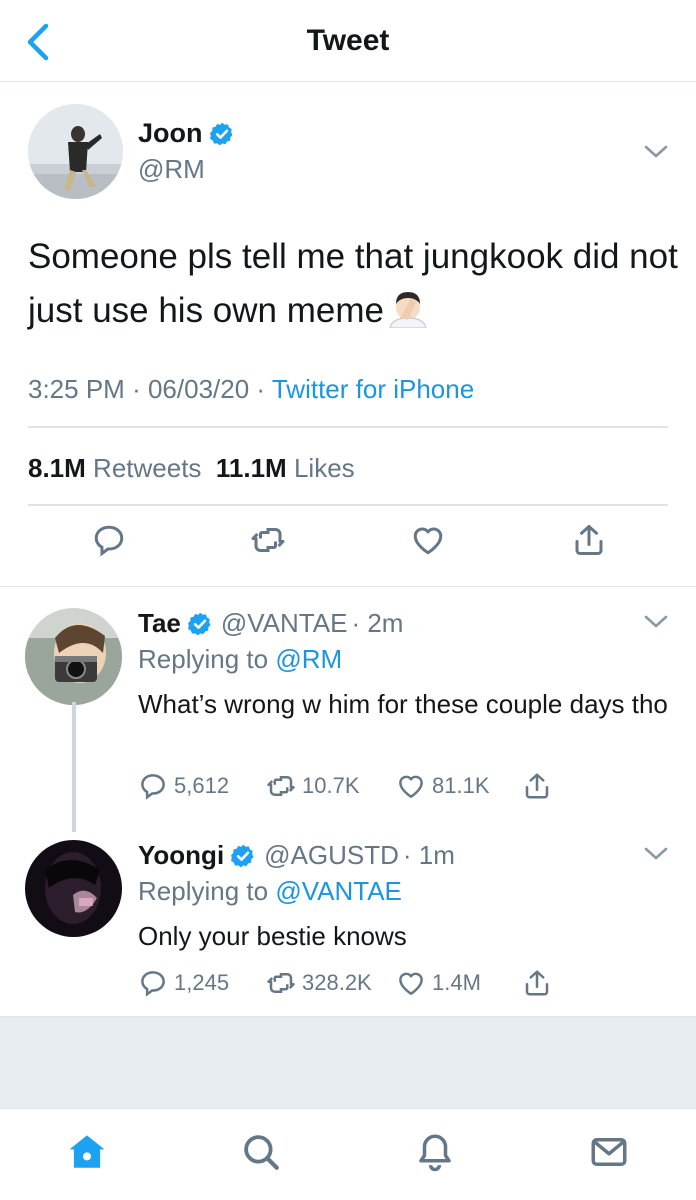 Image resolution: width=696 pixels, height=1200 pixels. Describe the element at coordinates (324, 468) in the screenshot. I see `likes-label: Likes` at that location.